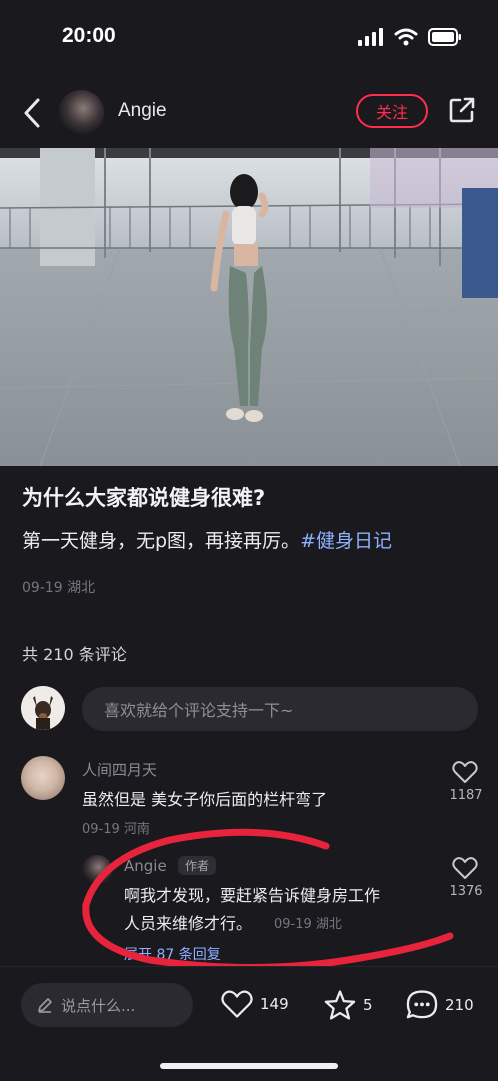 The width and height of the screenshot is (498, 1081). What do you see at coordinates (340, 1005) in the screenshot?
I see `star-icon` at bounding box center [340, 1005].